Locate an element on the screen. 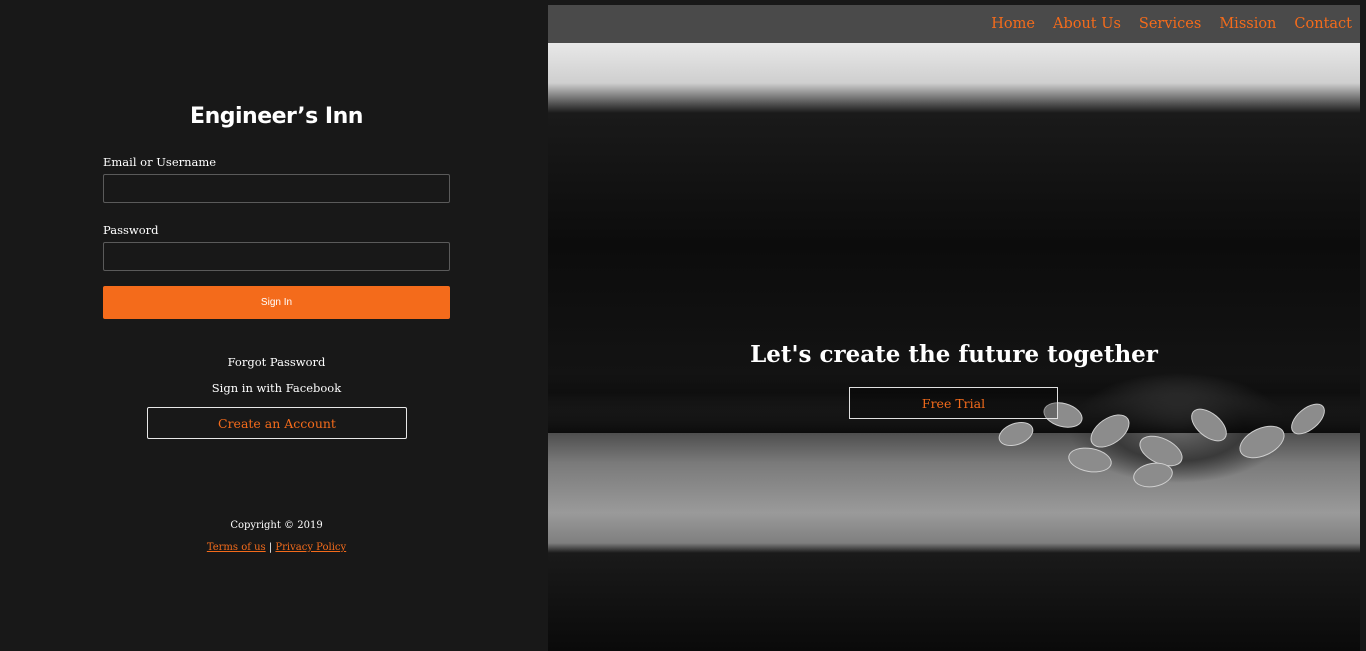 This screenshot has width=1366, height=651. privacy-policy-link: Privacy Policy is located at coordinates (310, 547).